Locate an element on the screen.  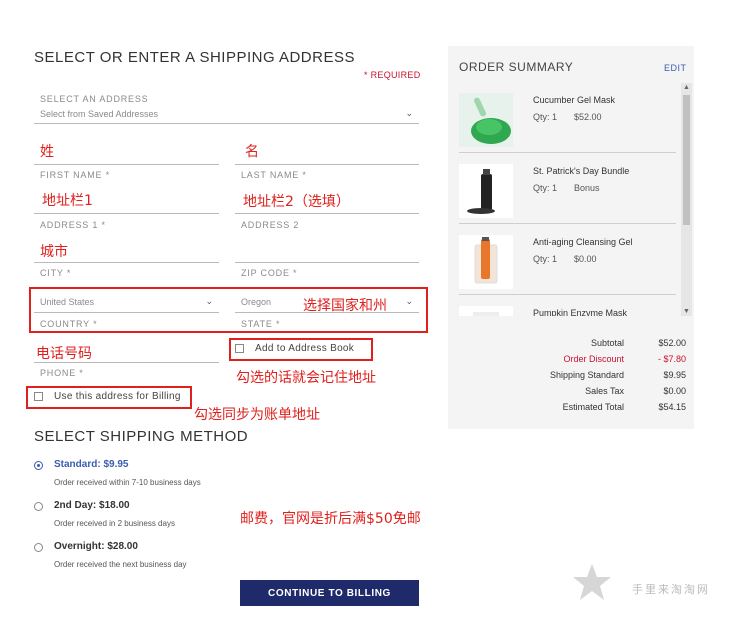
phone-field: 电话号码 PHONE * is located at coordinates (126, 362).